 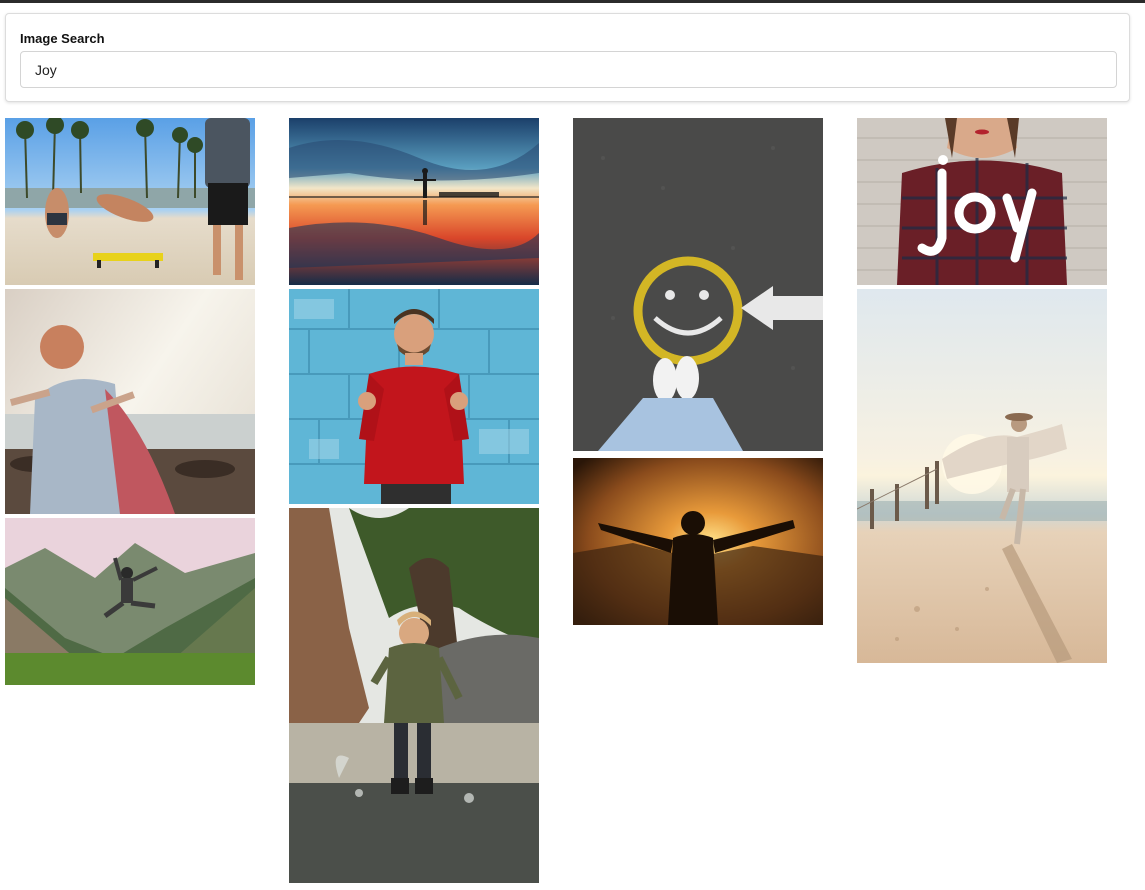 I want to click on photo-beach-volleyball, so click(x=130, y=201).